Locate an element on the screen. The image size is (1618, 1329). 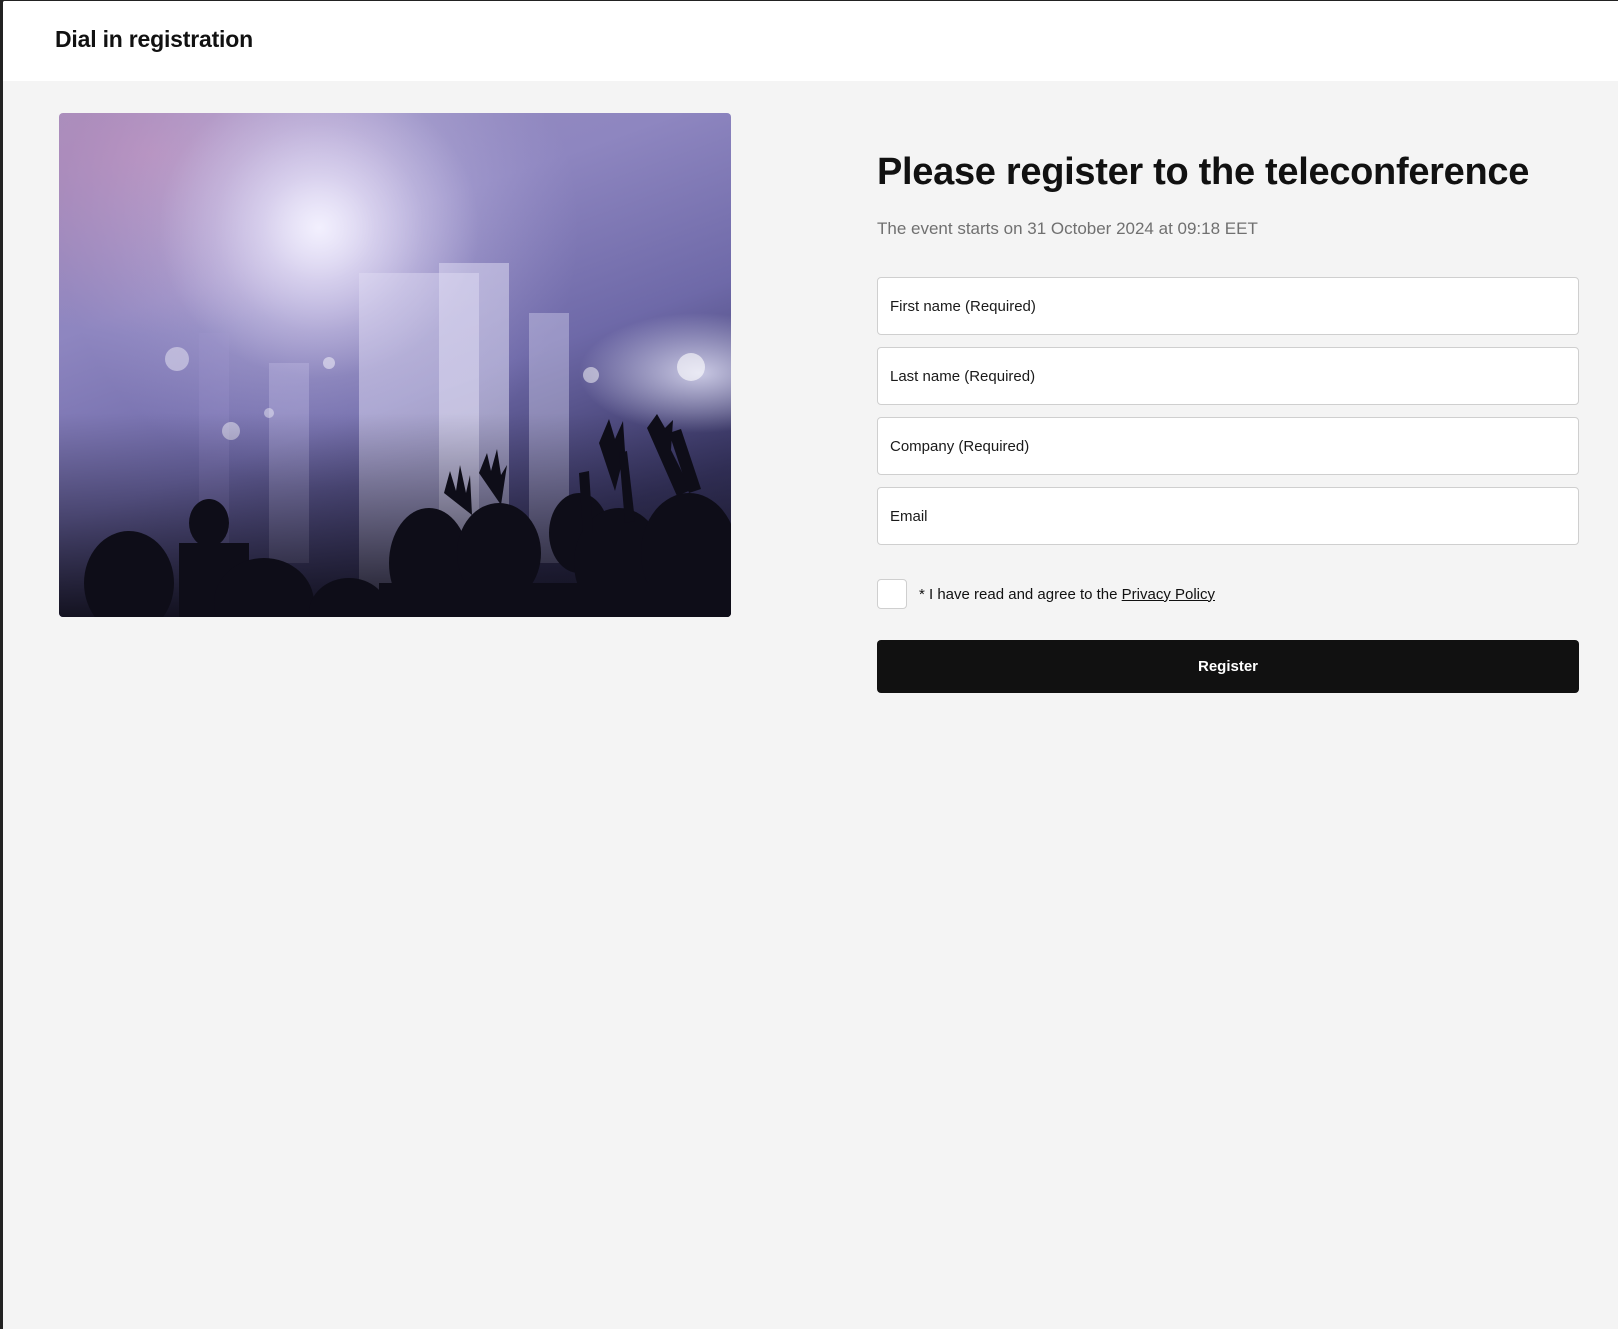
consent-text: * I have read and agree to the is located at coordinates (1020, 594).